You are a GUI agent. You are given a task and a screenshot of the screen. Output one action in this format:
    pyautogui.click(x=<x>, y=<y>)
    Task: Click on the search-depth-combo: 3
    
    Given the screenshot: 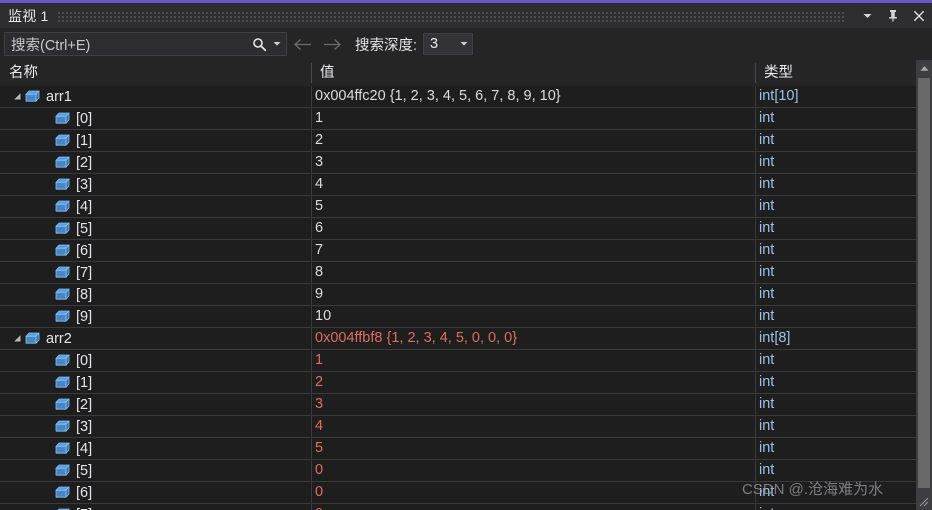 What is the action you would take?
    pyautogui.click(x=448, y=44)
    